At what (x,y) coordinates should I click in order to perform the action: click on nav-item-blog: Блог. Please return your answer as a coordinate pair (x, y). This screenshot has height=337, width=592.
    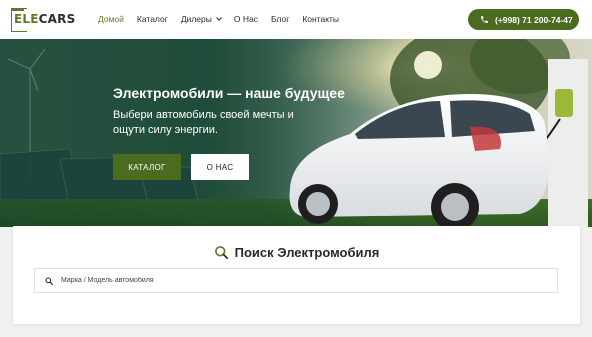
    Looking at the image, I should click on (280, 19).